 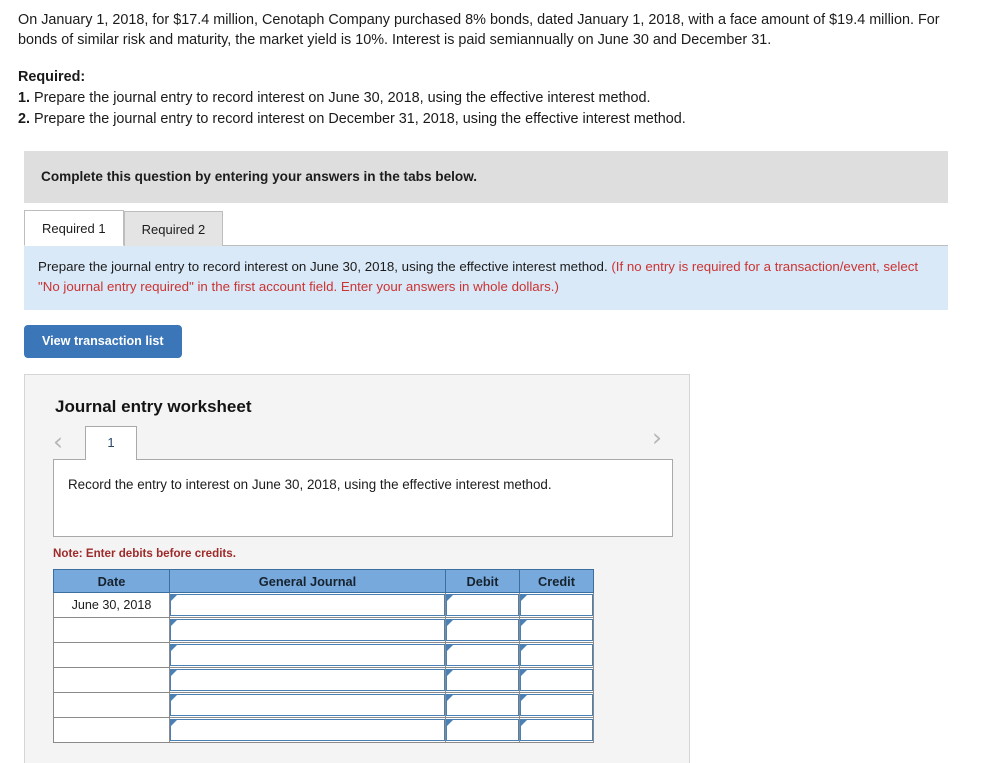 I want to click on cell-date-1: June 30, 2018, so click(x=111, y=605).